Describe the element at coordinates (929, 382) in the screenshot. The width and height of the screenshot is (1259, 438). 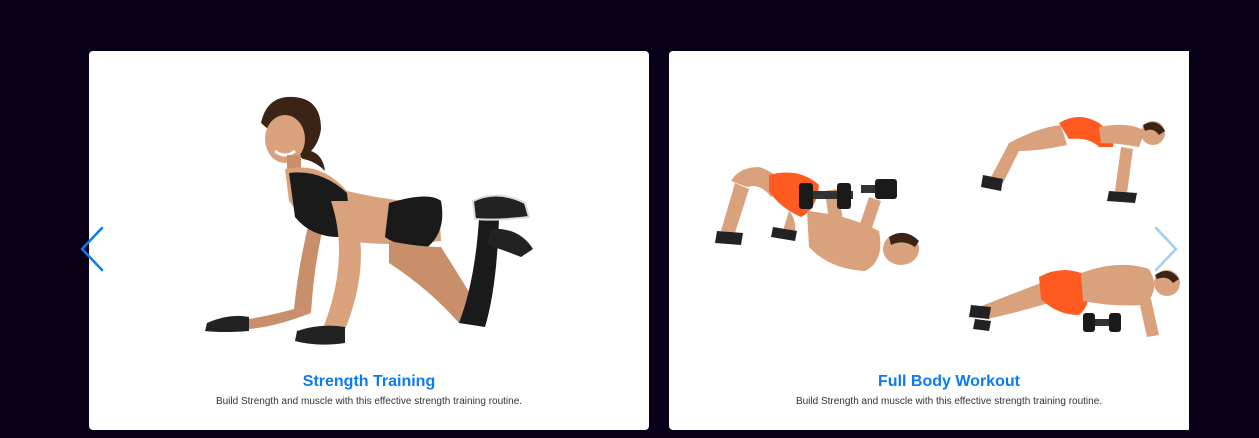
I see `card-title: Full Body Workout` at that location.